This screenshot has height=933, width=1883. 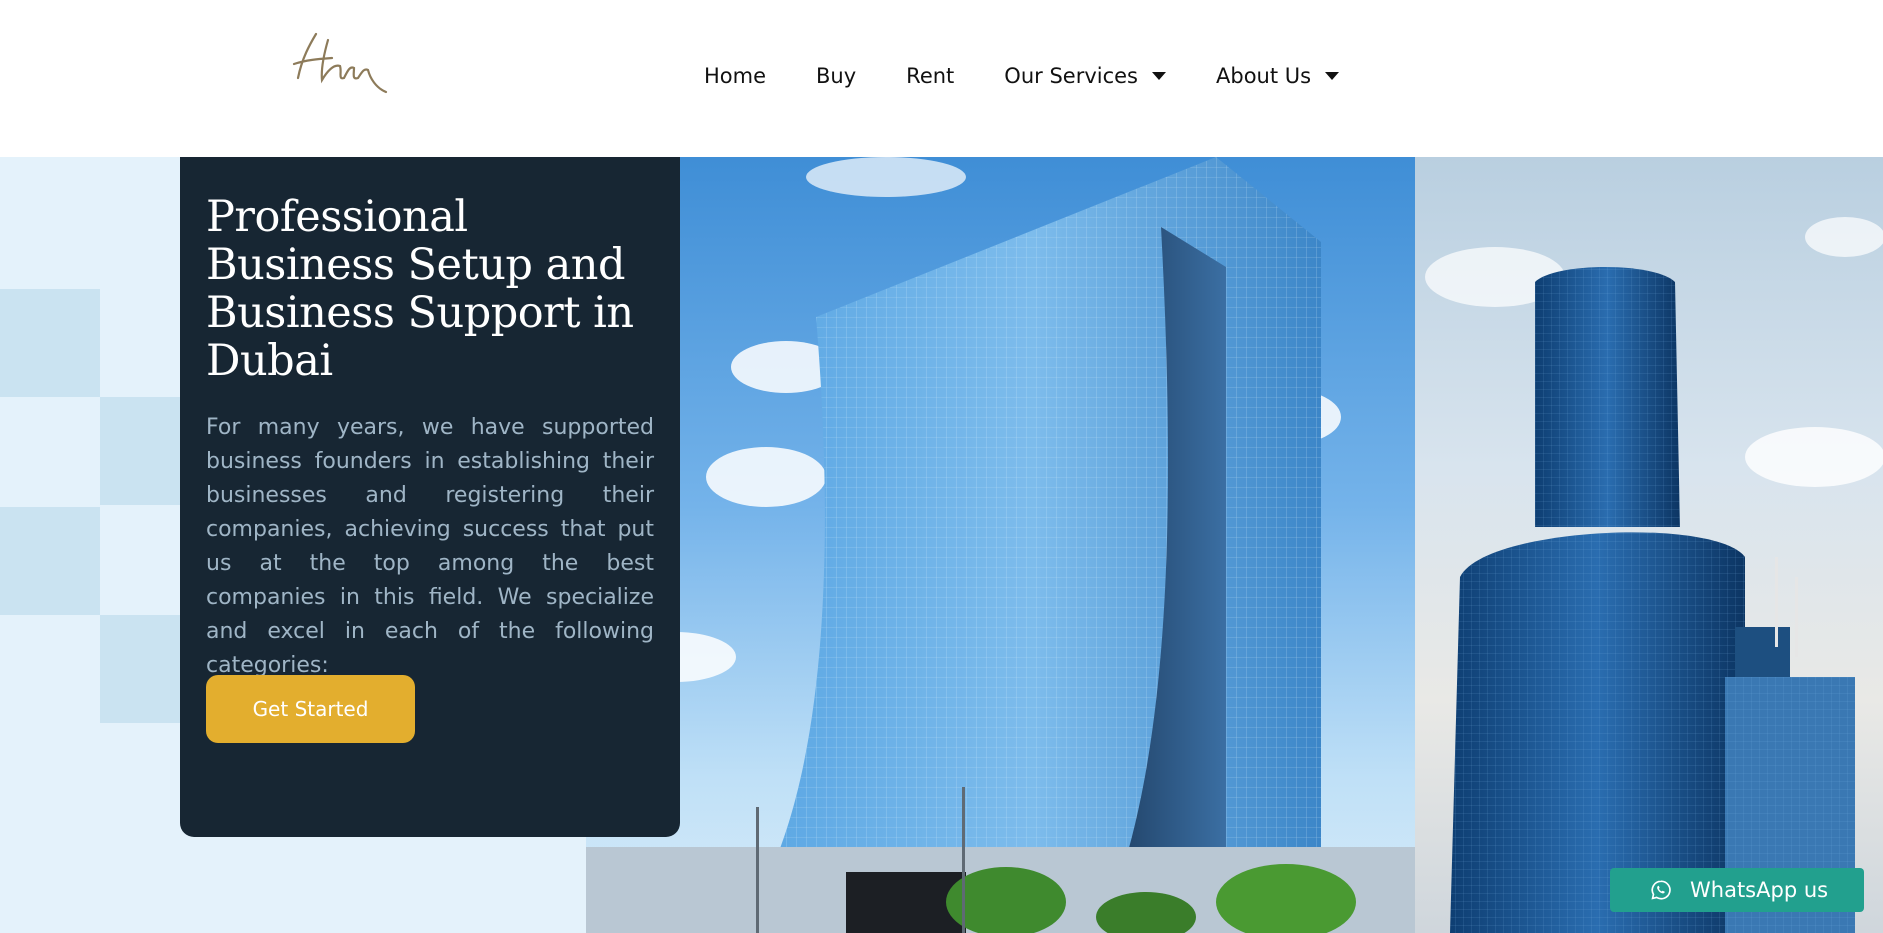 I want to click on nav-item-label: Home, so click(x=735, y=76).